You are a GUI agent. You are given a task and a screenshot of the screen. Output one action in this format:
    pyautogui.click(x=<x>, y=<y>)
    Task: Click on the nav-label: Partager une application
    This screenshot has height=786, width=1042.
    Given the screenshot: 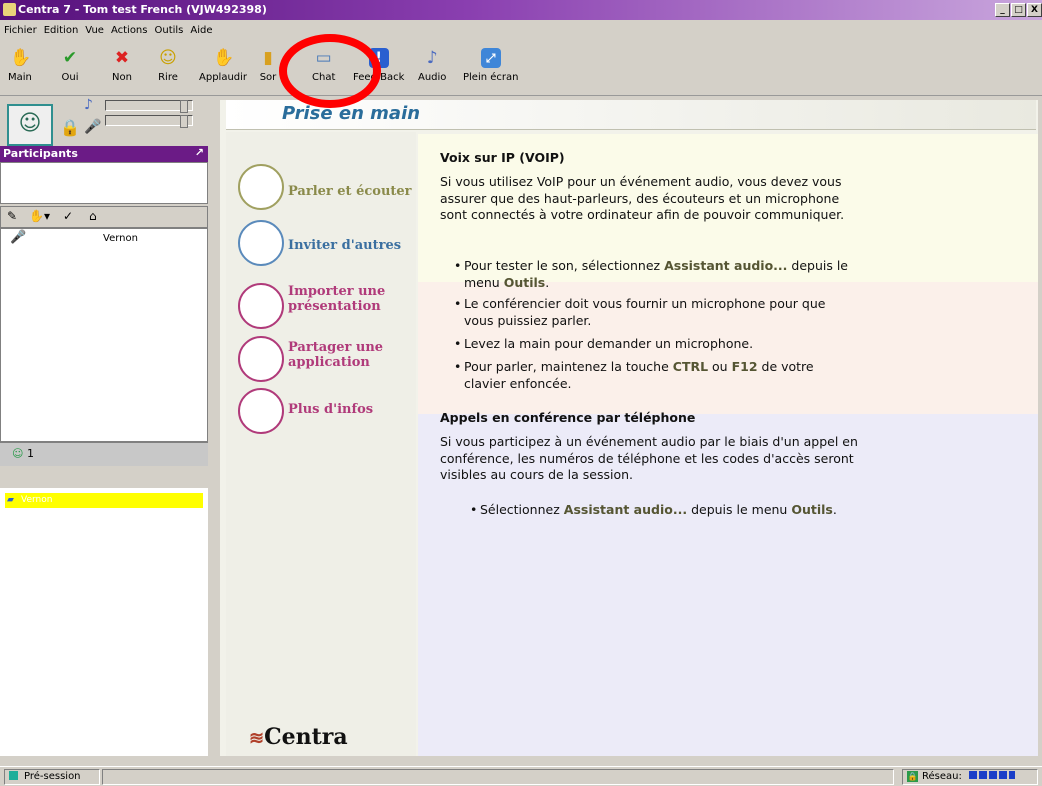 What is the action you would take?
    pyautogui.click(x=336, y=355)
    